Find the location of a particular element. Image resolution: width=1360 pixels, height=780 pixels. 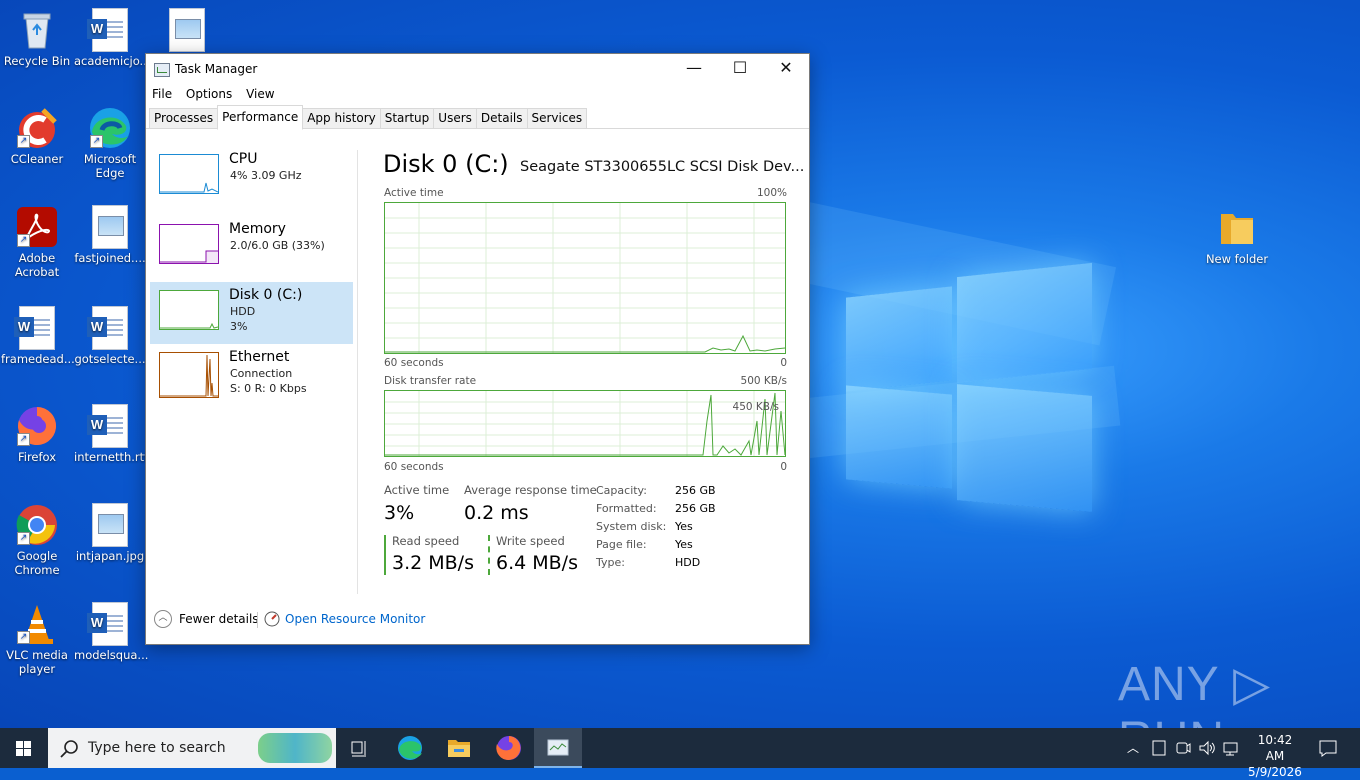

icon-label: Recycle Bin is located at coordinates (37, 61).